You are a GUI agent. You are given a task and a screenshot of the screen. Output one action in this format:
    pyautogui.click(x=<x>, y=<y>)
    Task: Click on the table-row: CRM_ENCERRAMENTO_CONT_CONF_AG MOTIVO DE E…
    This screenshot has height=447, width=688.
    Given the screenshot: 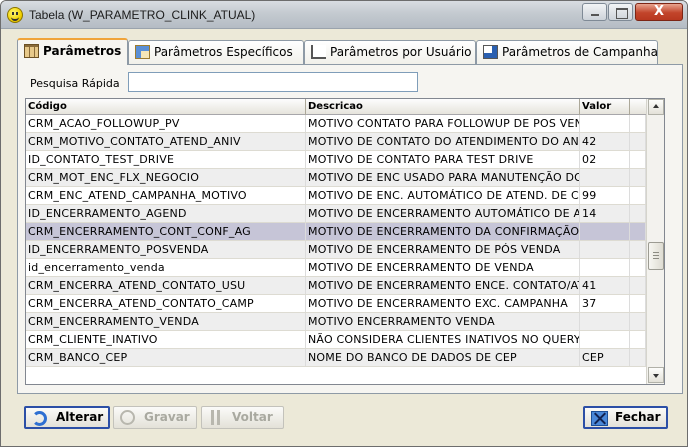 What is the action you would take?
    pyautogui.click(x=336, y=232)
    